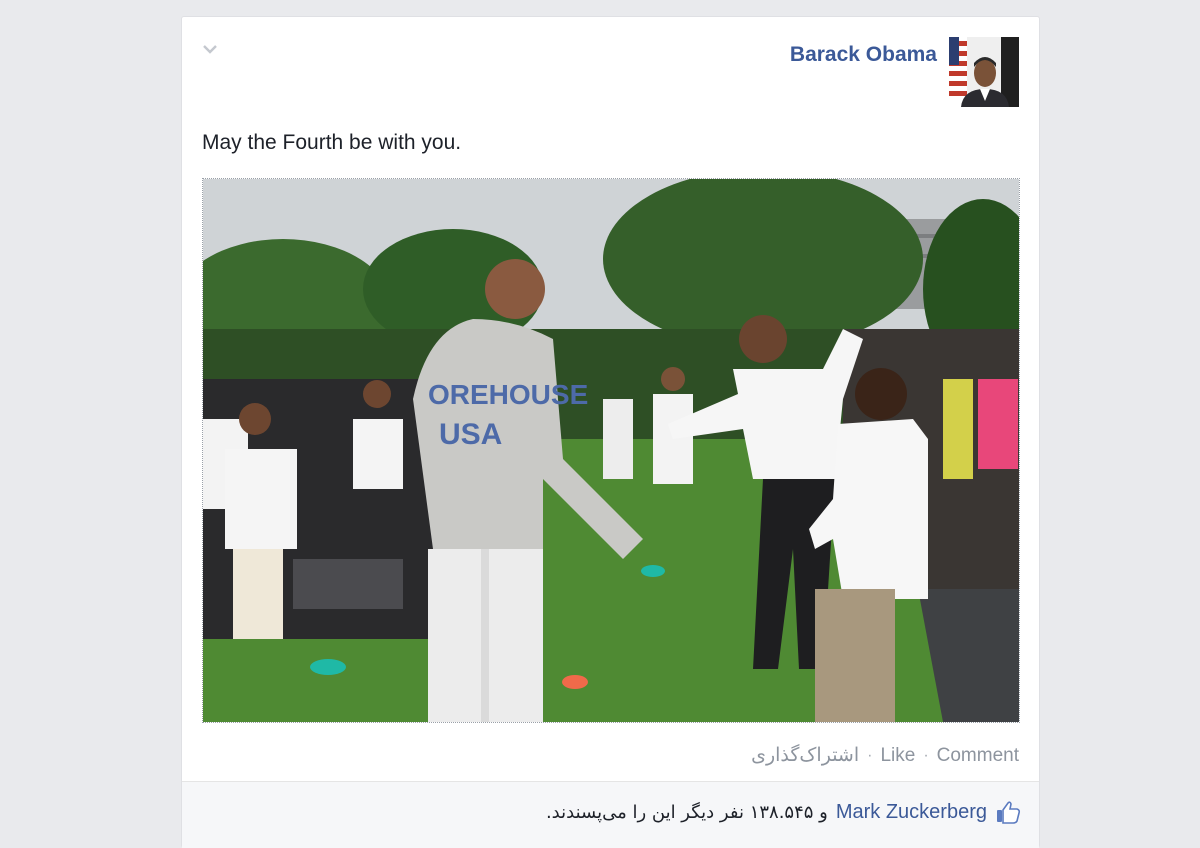 This screenshot has width=1200, height=848. What do you see at coordinates (210, 49) in the screenshot?
I see `chevron-down-icon` at bounding box center [210, 49].